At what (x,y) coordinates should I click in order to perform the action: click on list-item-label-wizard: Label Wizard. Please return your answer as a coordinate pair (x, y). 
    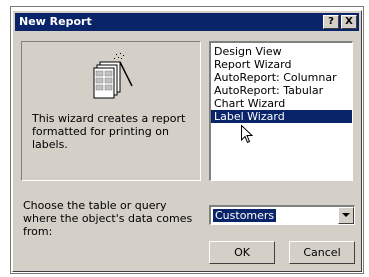
    Looking at the image, I should click on (281, 116).